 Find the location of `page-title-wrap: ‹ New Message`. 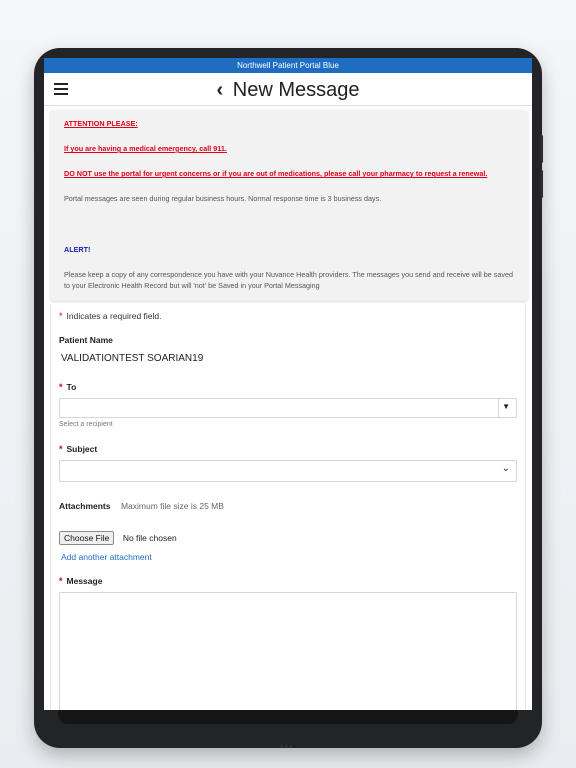

page-title-wrap: ‹ New Message is located at coordinates (288, 90).